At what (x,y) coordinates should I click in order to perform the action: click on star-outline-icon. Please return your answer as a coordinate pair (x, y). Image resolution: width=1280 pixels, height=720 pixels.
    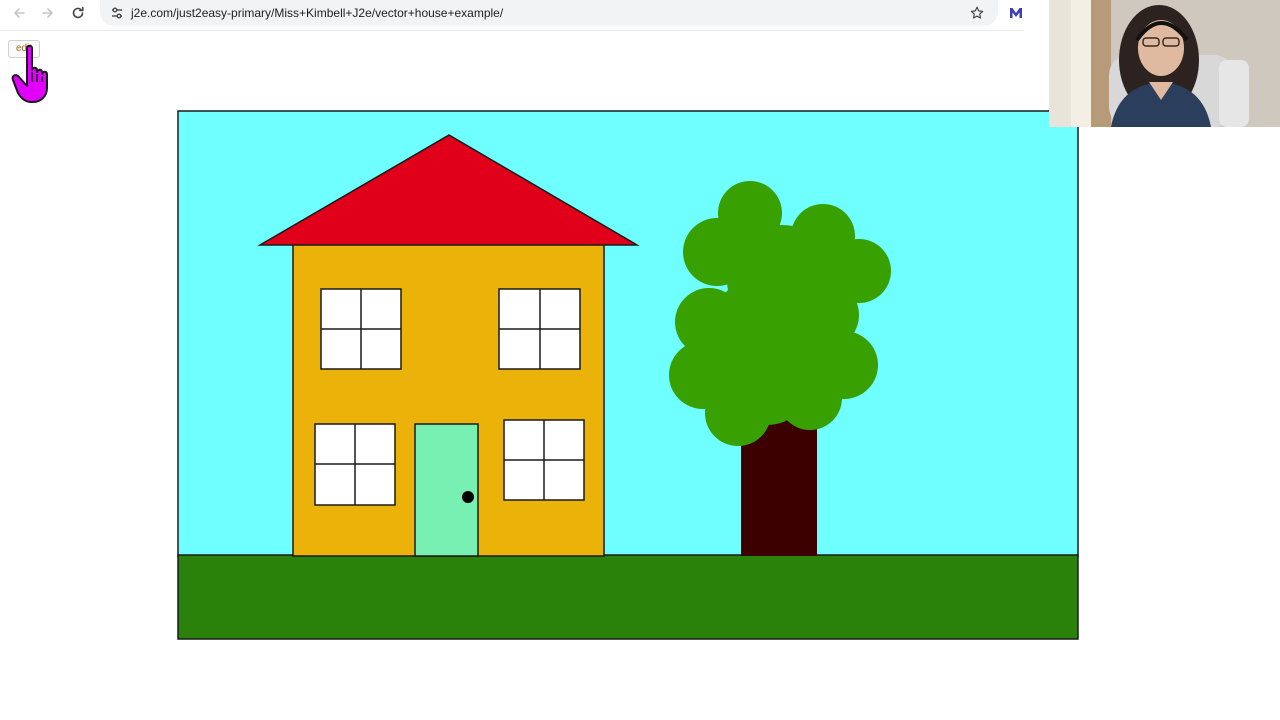
    Looking at the image, I should click on (977, 12).